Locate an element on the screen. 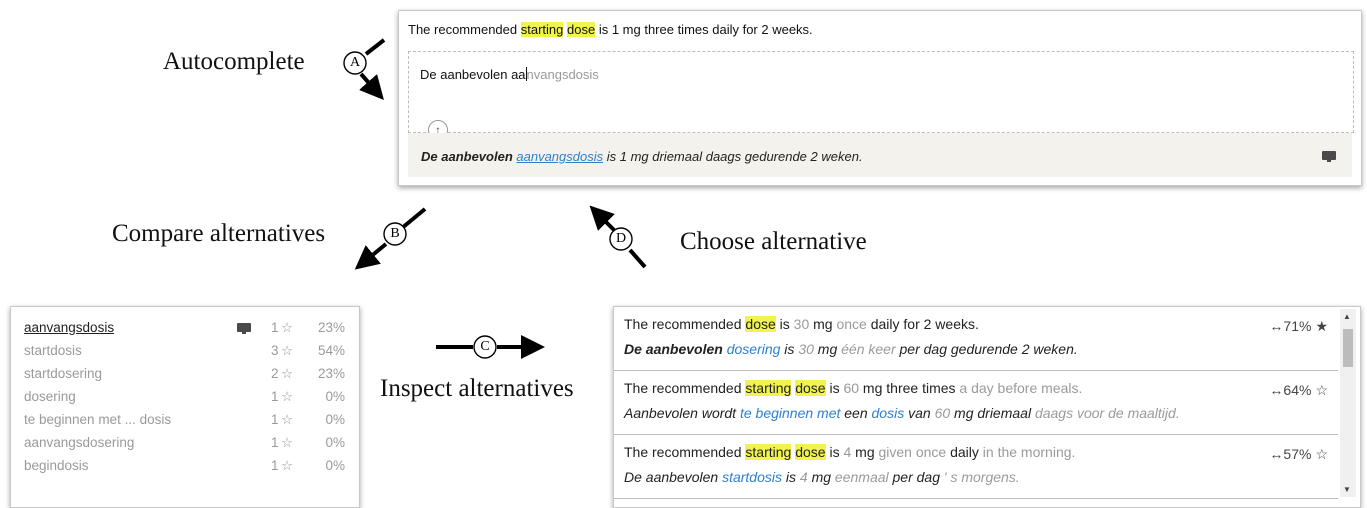 This screenshot has width=1367, height=508. alternative-term: aanvangsdosering is located at coordinates (79, 442).